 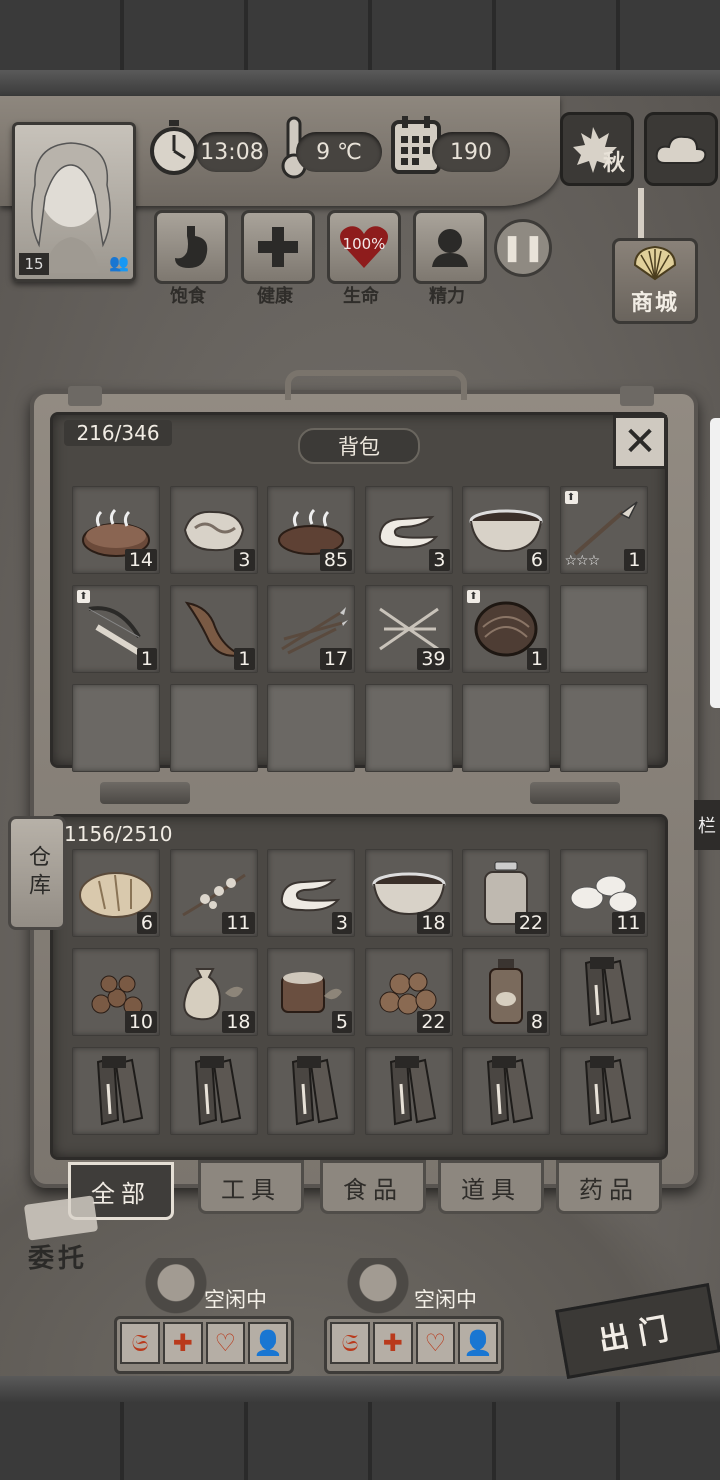 What do you see at coordinates (506, 992) in the screenshot?
I see `storage-slot: 8` at bounding box center [506, 992].